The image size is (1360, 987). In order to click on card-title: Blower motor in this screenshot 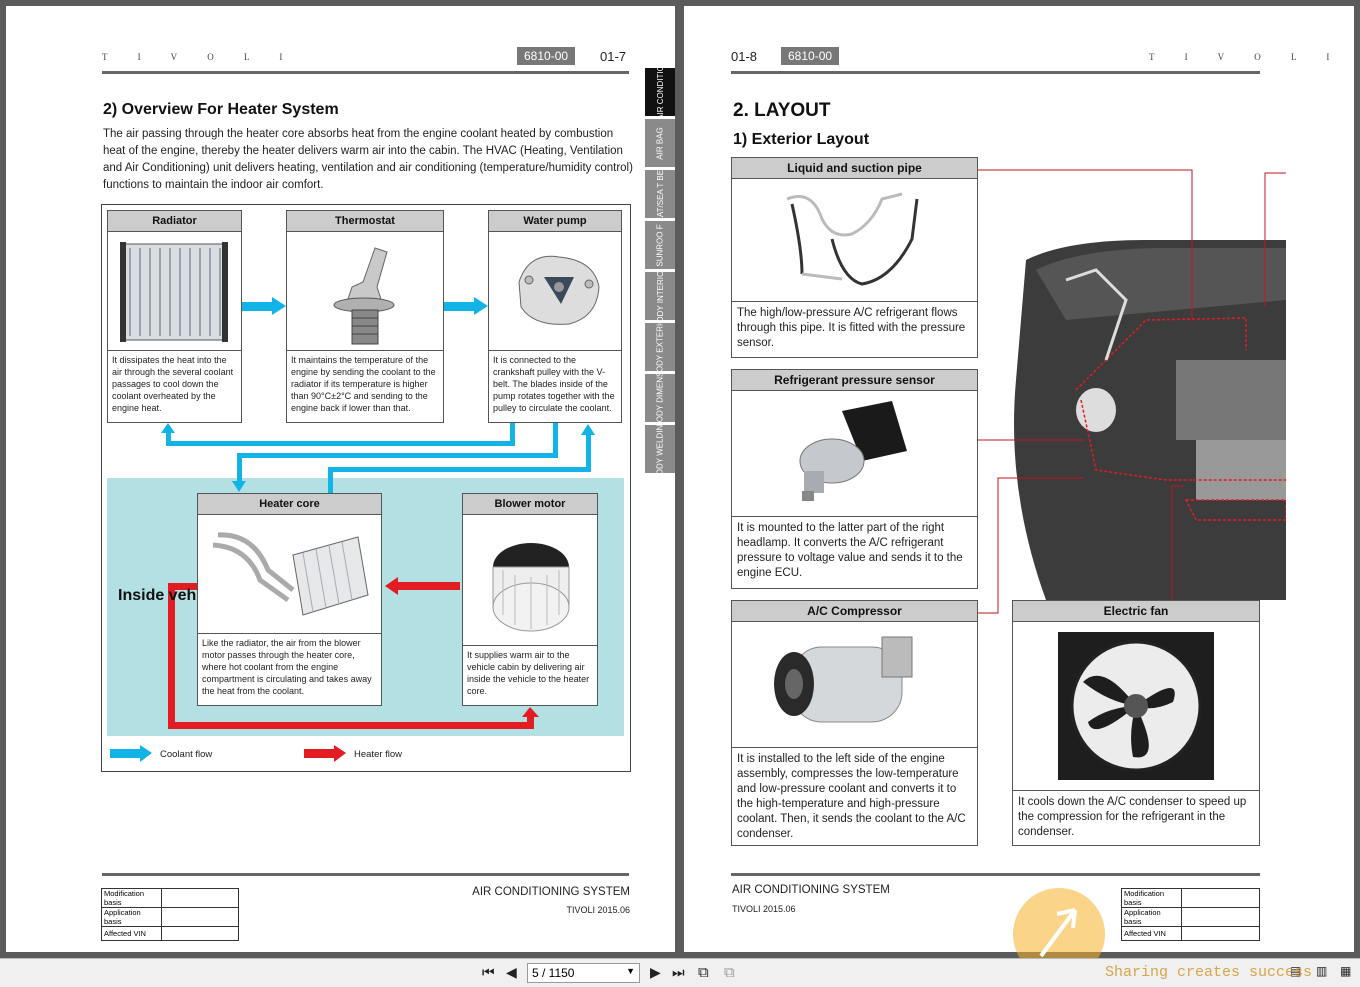, I will do `click(530, 504)`.